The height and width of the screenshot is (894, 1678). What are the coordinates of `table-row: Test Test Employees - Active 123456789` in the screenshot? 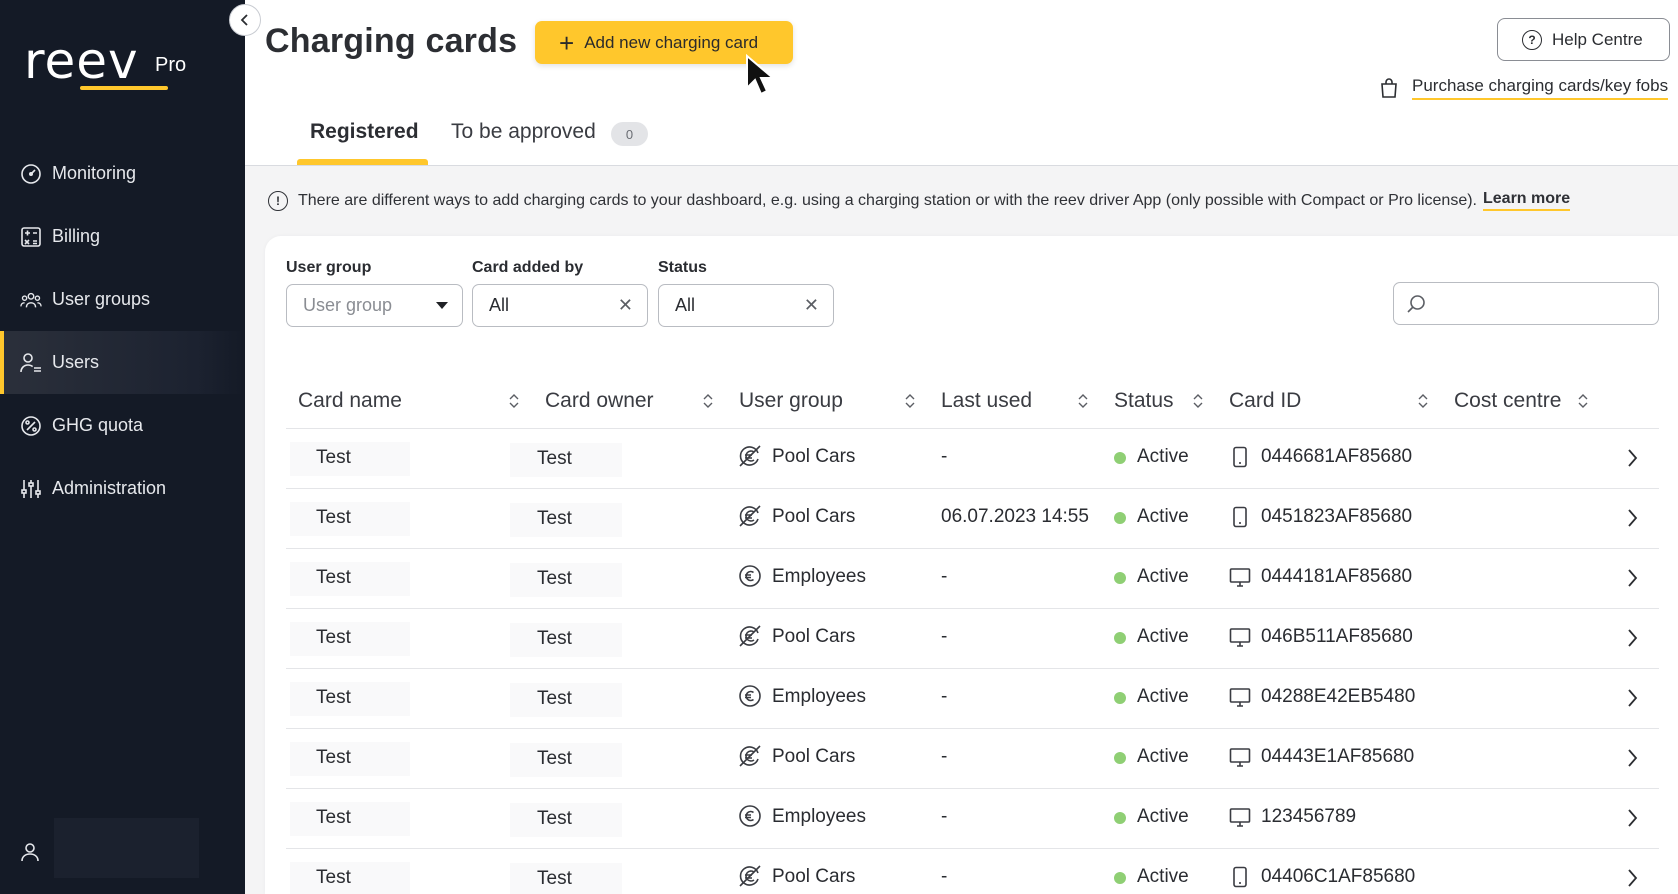 It's located at (972, 819).